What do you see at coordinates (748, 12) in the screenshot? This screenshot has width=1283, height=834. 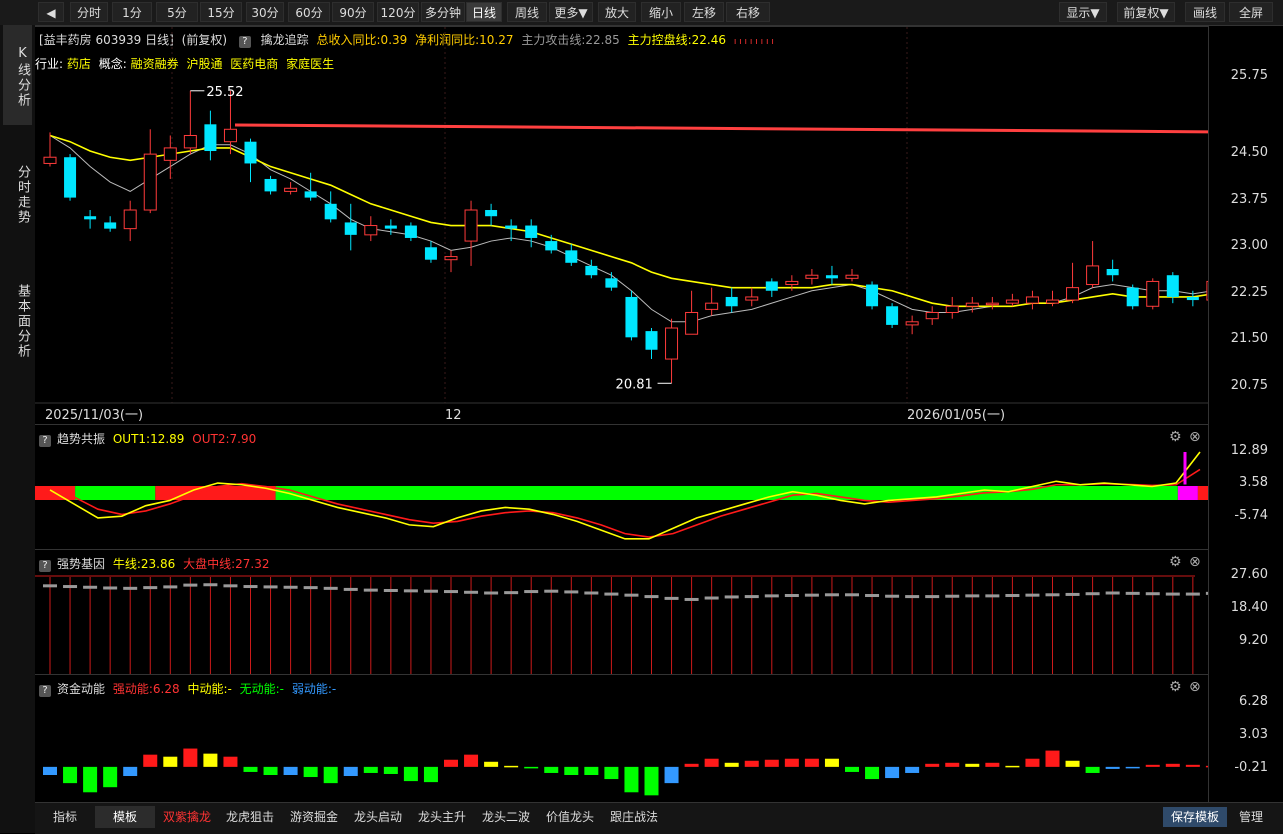 I see `period-button: 右移` at bounding box center [748, 12].